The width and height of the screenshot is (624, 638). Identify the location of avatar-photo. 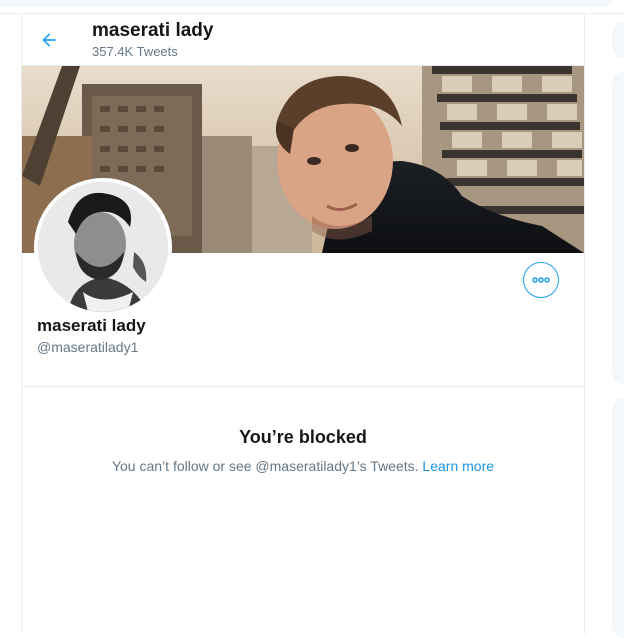
(103, 247).